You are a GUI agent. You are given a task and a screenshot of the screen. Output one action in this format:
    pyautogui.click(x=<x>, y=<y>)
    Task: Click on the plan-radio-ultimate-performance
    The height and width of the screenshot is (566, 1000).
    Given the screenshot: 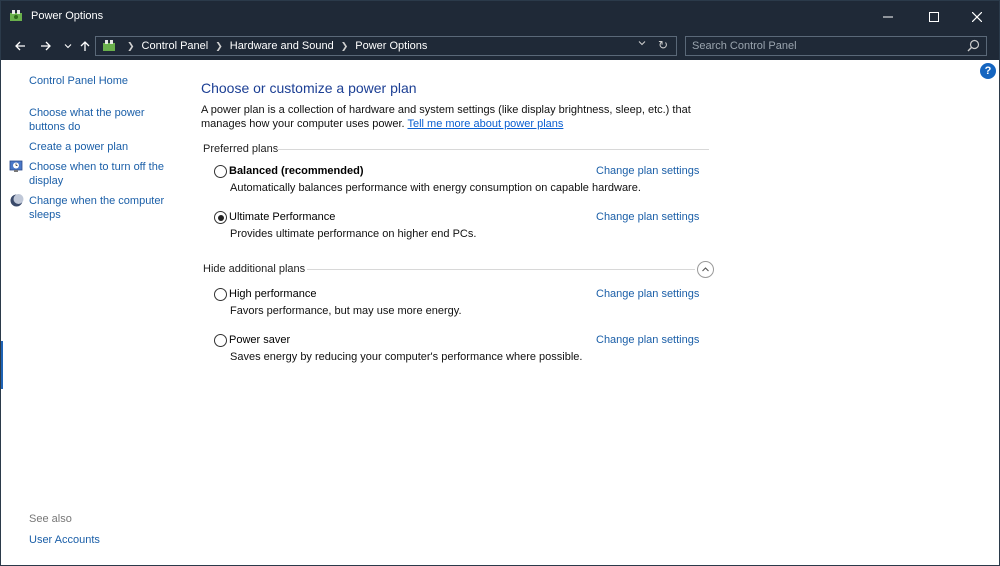 What is the action you would take?
    pyautogui.click(x=220, y=217)
    